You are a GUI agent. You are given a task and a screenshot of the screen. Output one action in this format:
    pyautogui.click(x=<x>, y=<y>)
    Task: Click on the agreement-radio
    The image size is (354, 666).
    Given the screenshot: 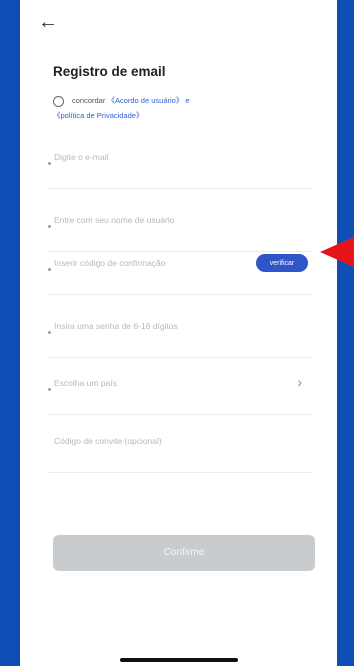 What is the action you would take?
    pyautogui.click(x=58, y=101)
    